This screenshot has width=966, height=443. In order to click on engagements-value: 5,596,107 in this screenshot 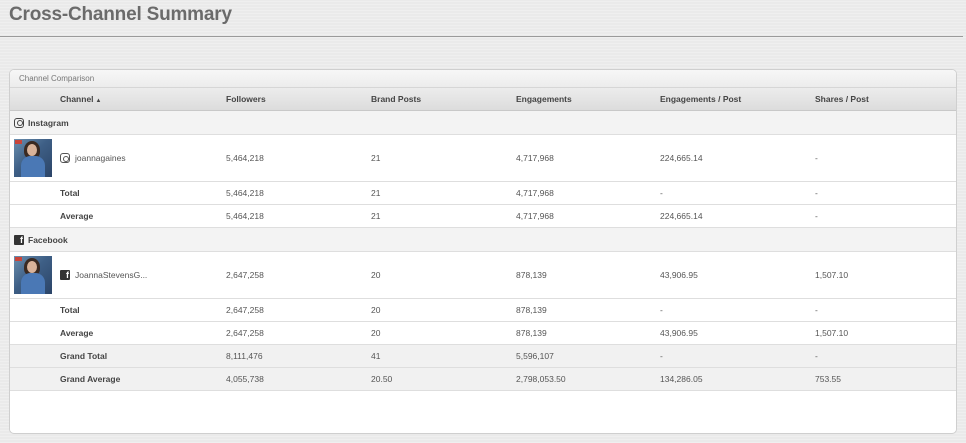, I will do `click(535, 356)`.